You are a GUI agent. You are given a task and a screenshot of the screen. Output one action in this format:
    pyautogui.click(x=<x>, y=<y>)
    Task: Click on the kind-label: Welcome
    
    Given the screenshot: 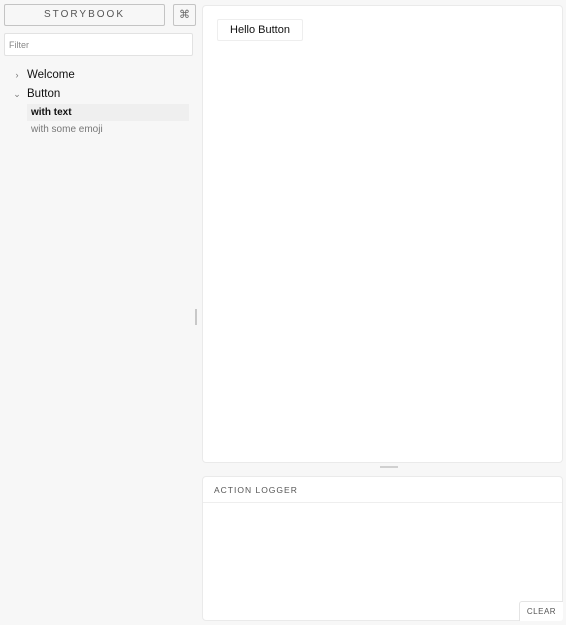 What is the action you would take?
    pyautogui.click(x=51, y=75)
    